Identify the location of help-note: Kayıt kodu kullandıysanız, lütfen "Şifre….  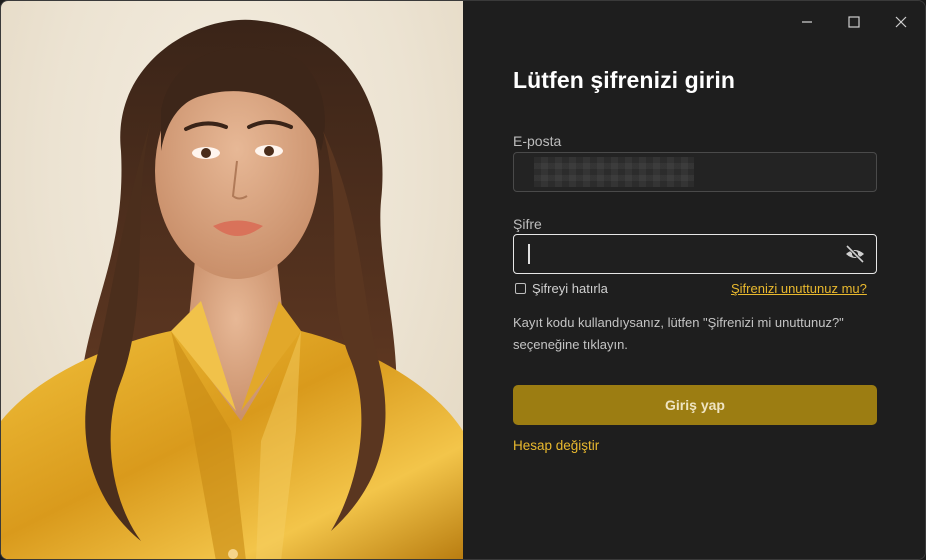
(678, 333).